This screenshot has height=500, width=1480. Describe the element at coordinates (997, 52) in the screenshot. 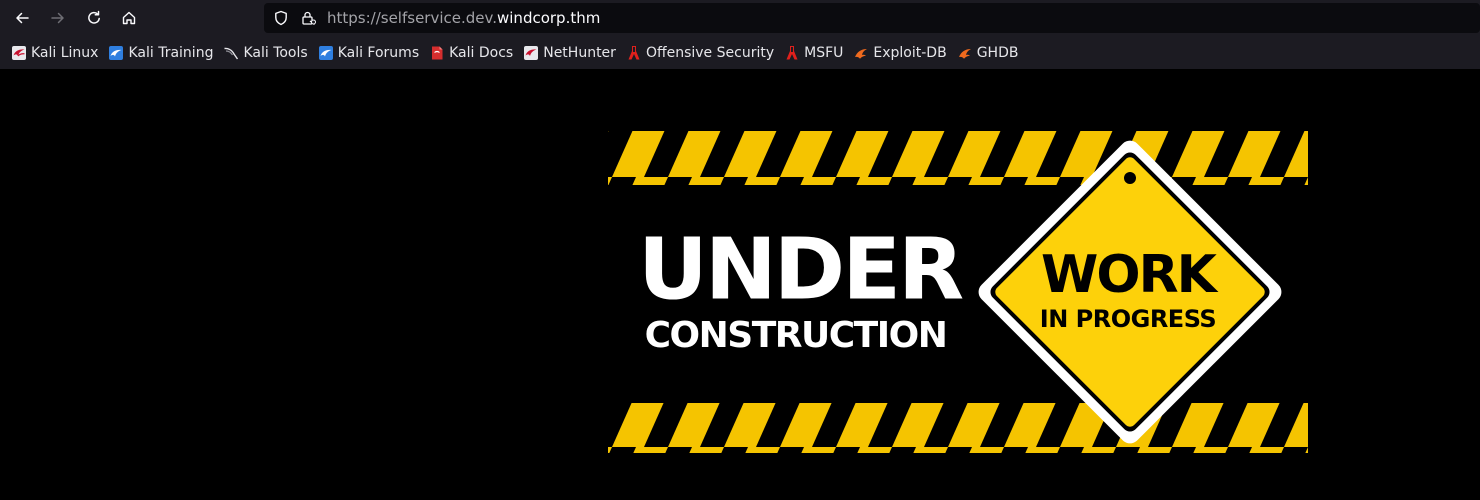

I see `bookmark-label: GHDB` at that location.